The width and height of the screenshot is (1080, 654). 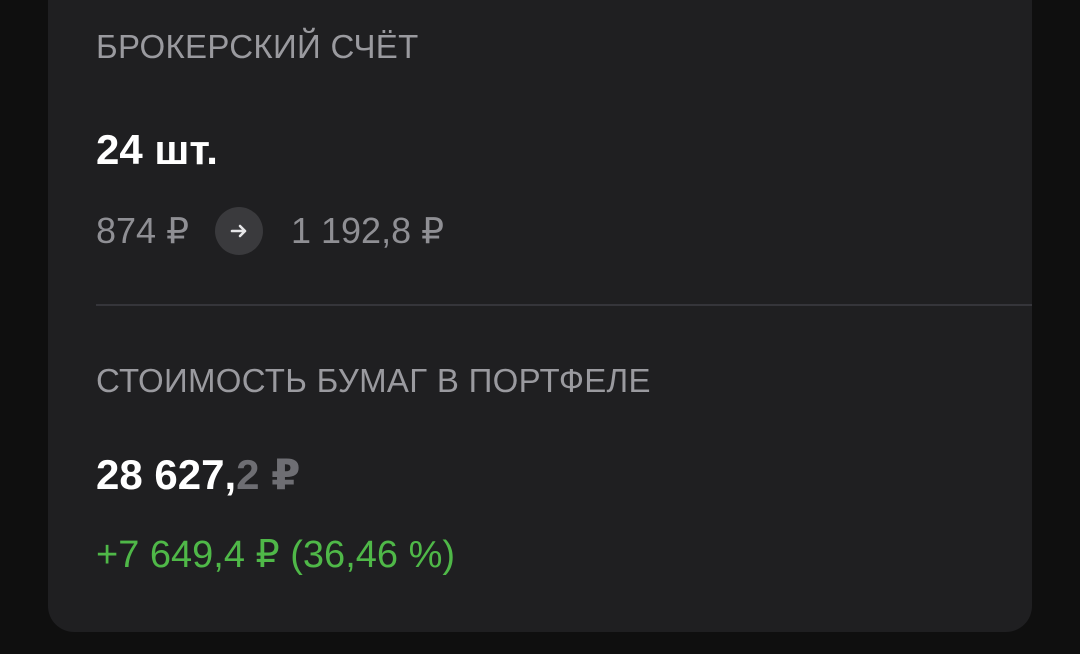 What do you see at coordinates (142, 230) in the screenshot?
I see `price-from: 874 ₽` at bounding box center [142, 230].